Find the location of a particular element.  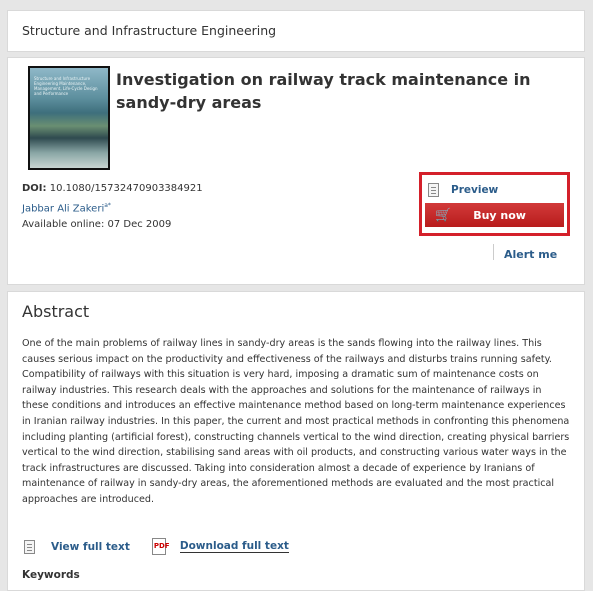

journal-header: Structure and Infrastructure Engineering is located at coordinates (296, 31).